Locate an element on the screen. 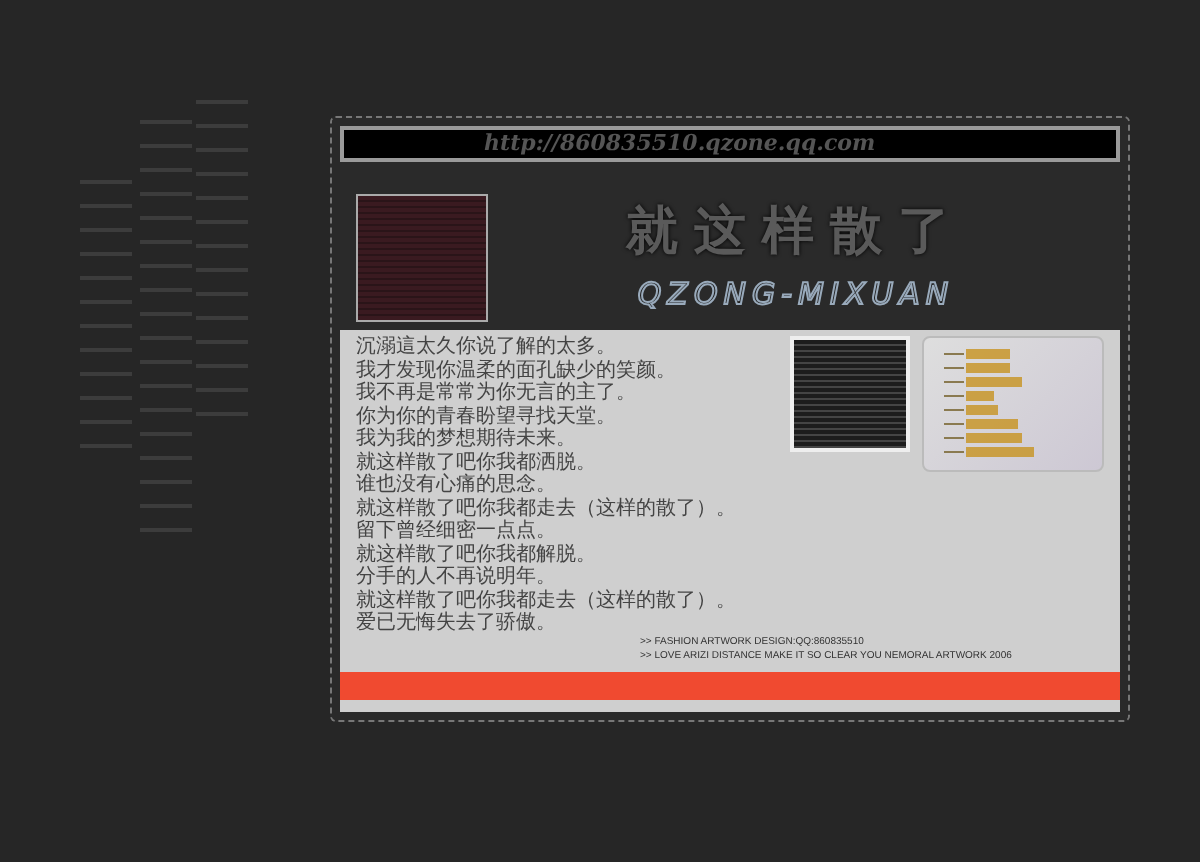 This screenshot has width=1200, height=862. pattern-image is located at coordinates (850, 394).